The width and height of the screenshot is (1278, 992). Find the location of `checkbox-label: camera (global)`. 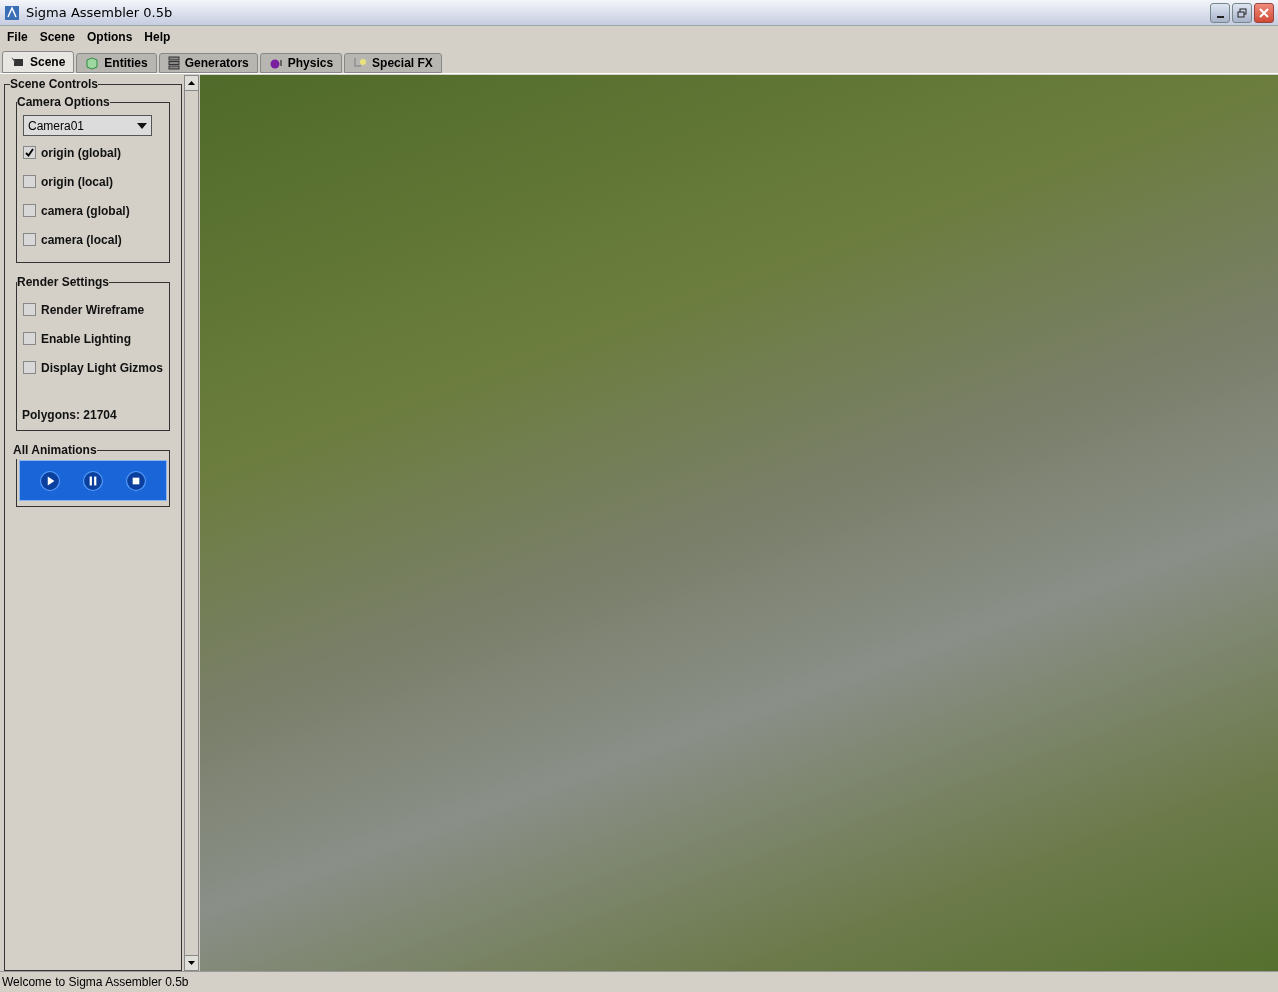

checkbox-label: camera (global) is located at coordinates (85, 211).